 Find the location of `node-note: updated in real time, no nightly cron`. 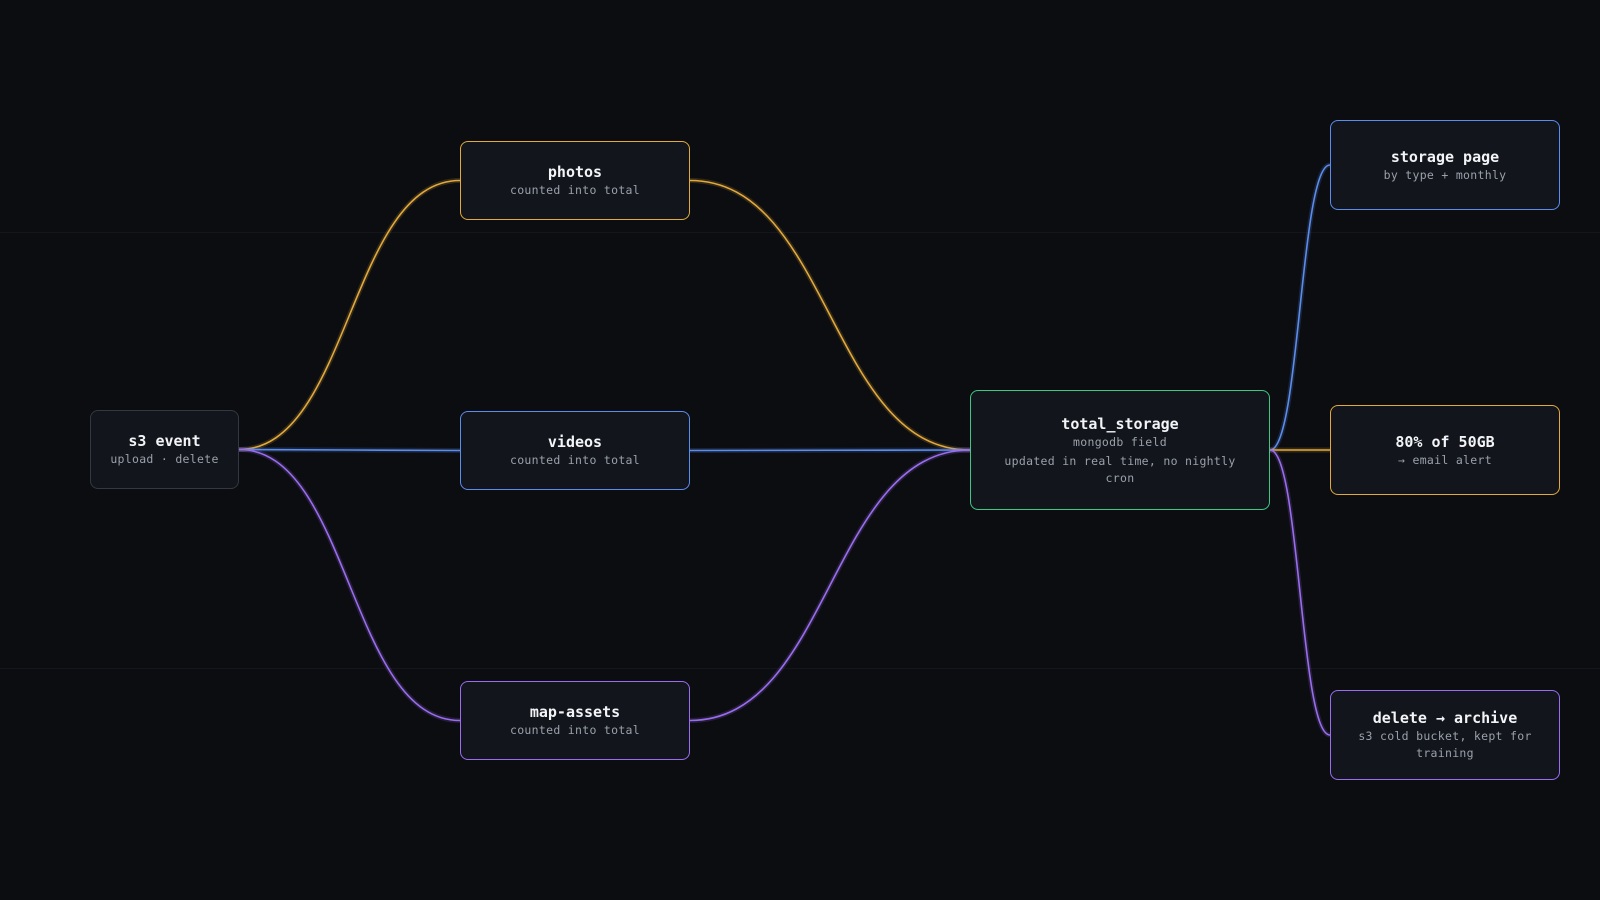

node-note: updated in real time, no nightly cron is located at coordinates (1120, 469).